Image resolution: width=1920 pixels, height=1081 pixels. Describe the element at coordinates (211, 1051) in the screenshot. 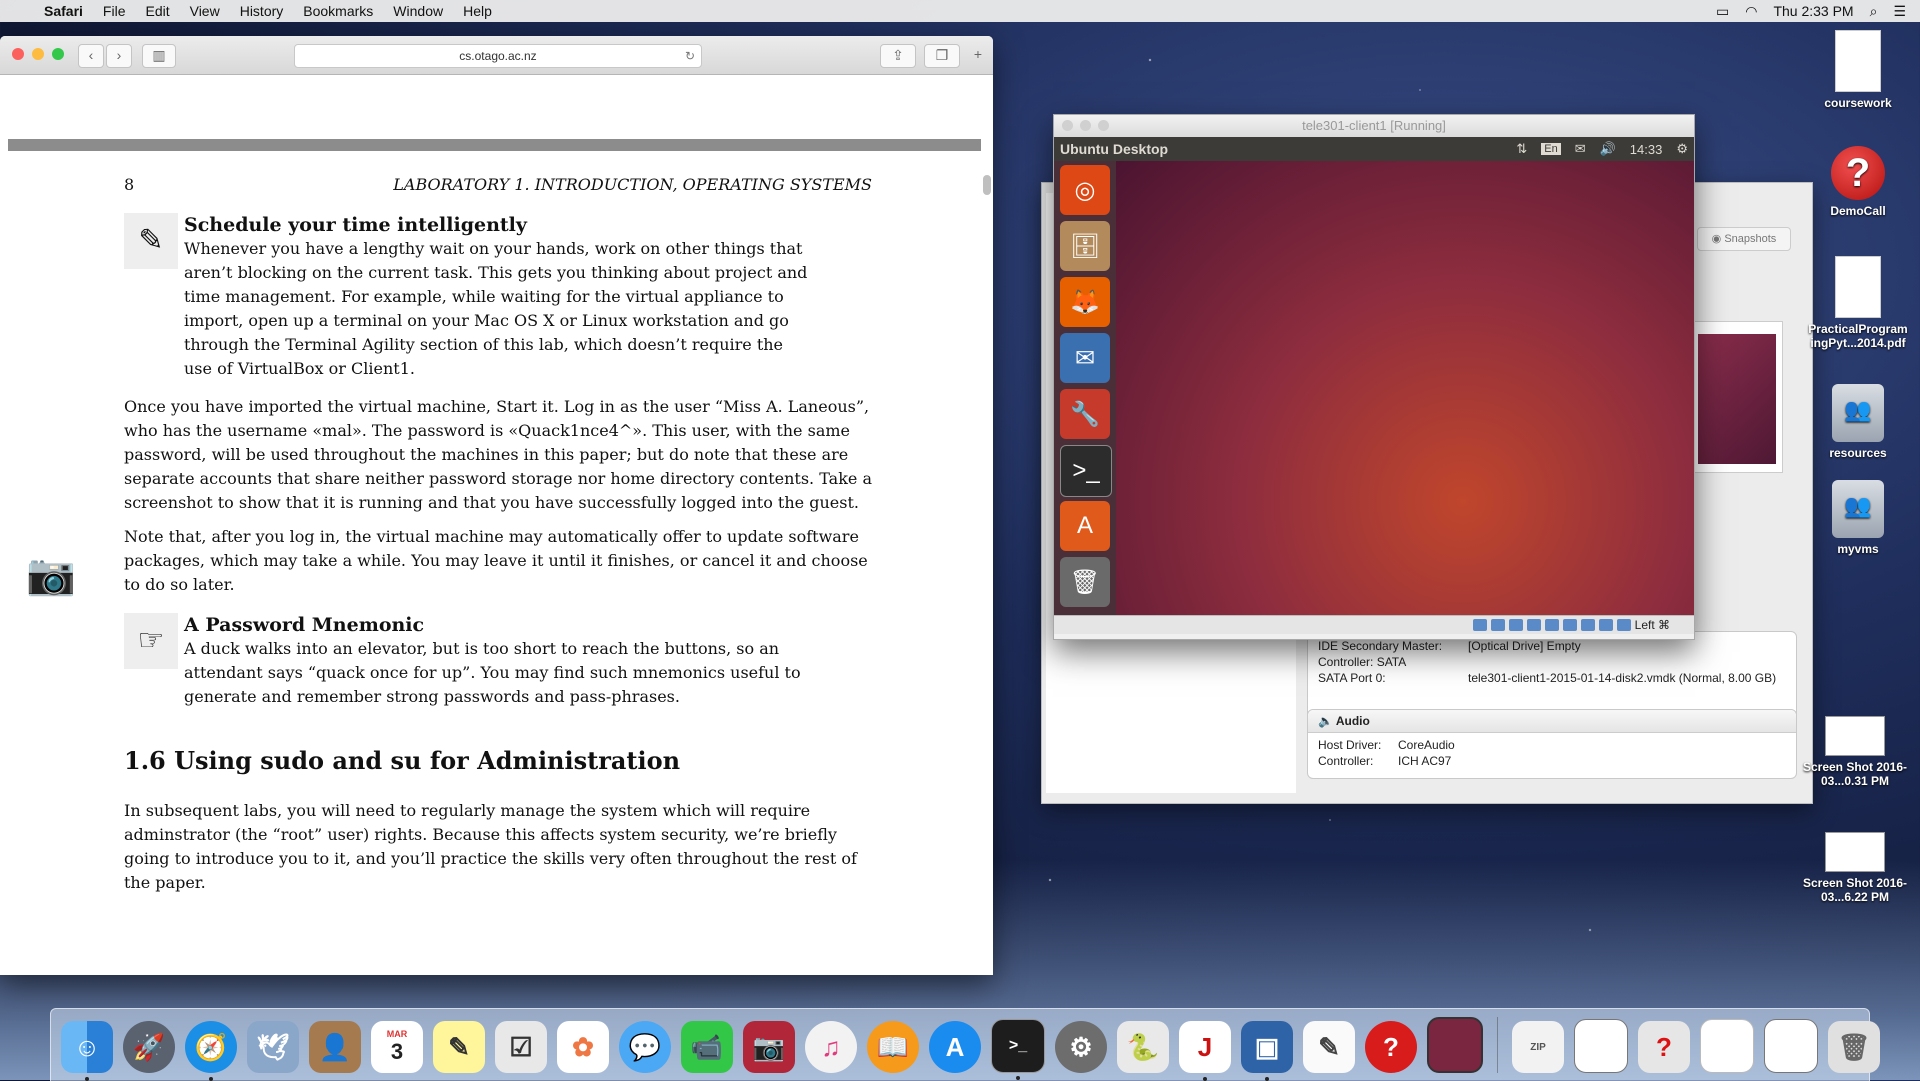

I see `safari-icon: 🧭` at that location.